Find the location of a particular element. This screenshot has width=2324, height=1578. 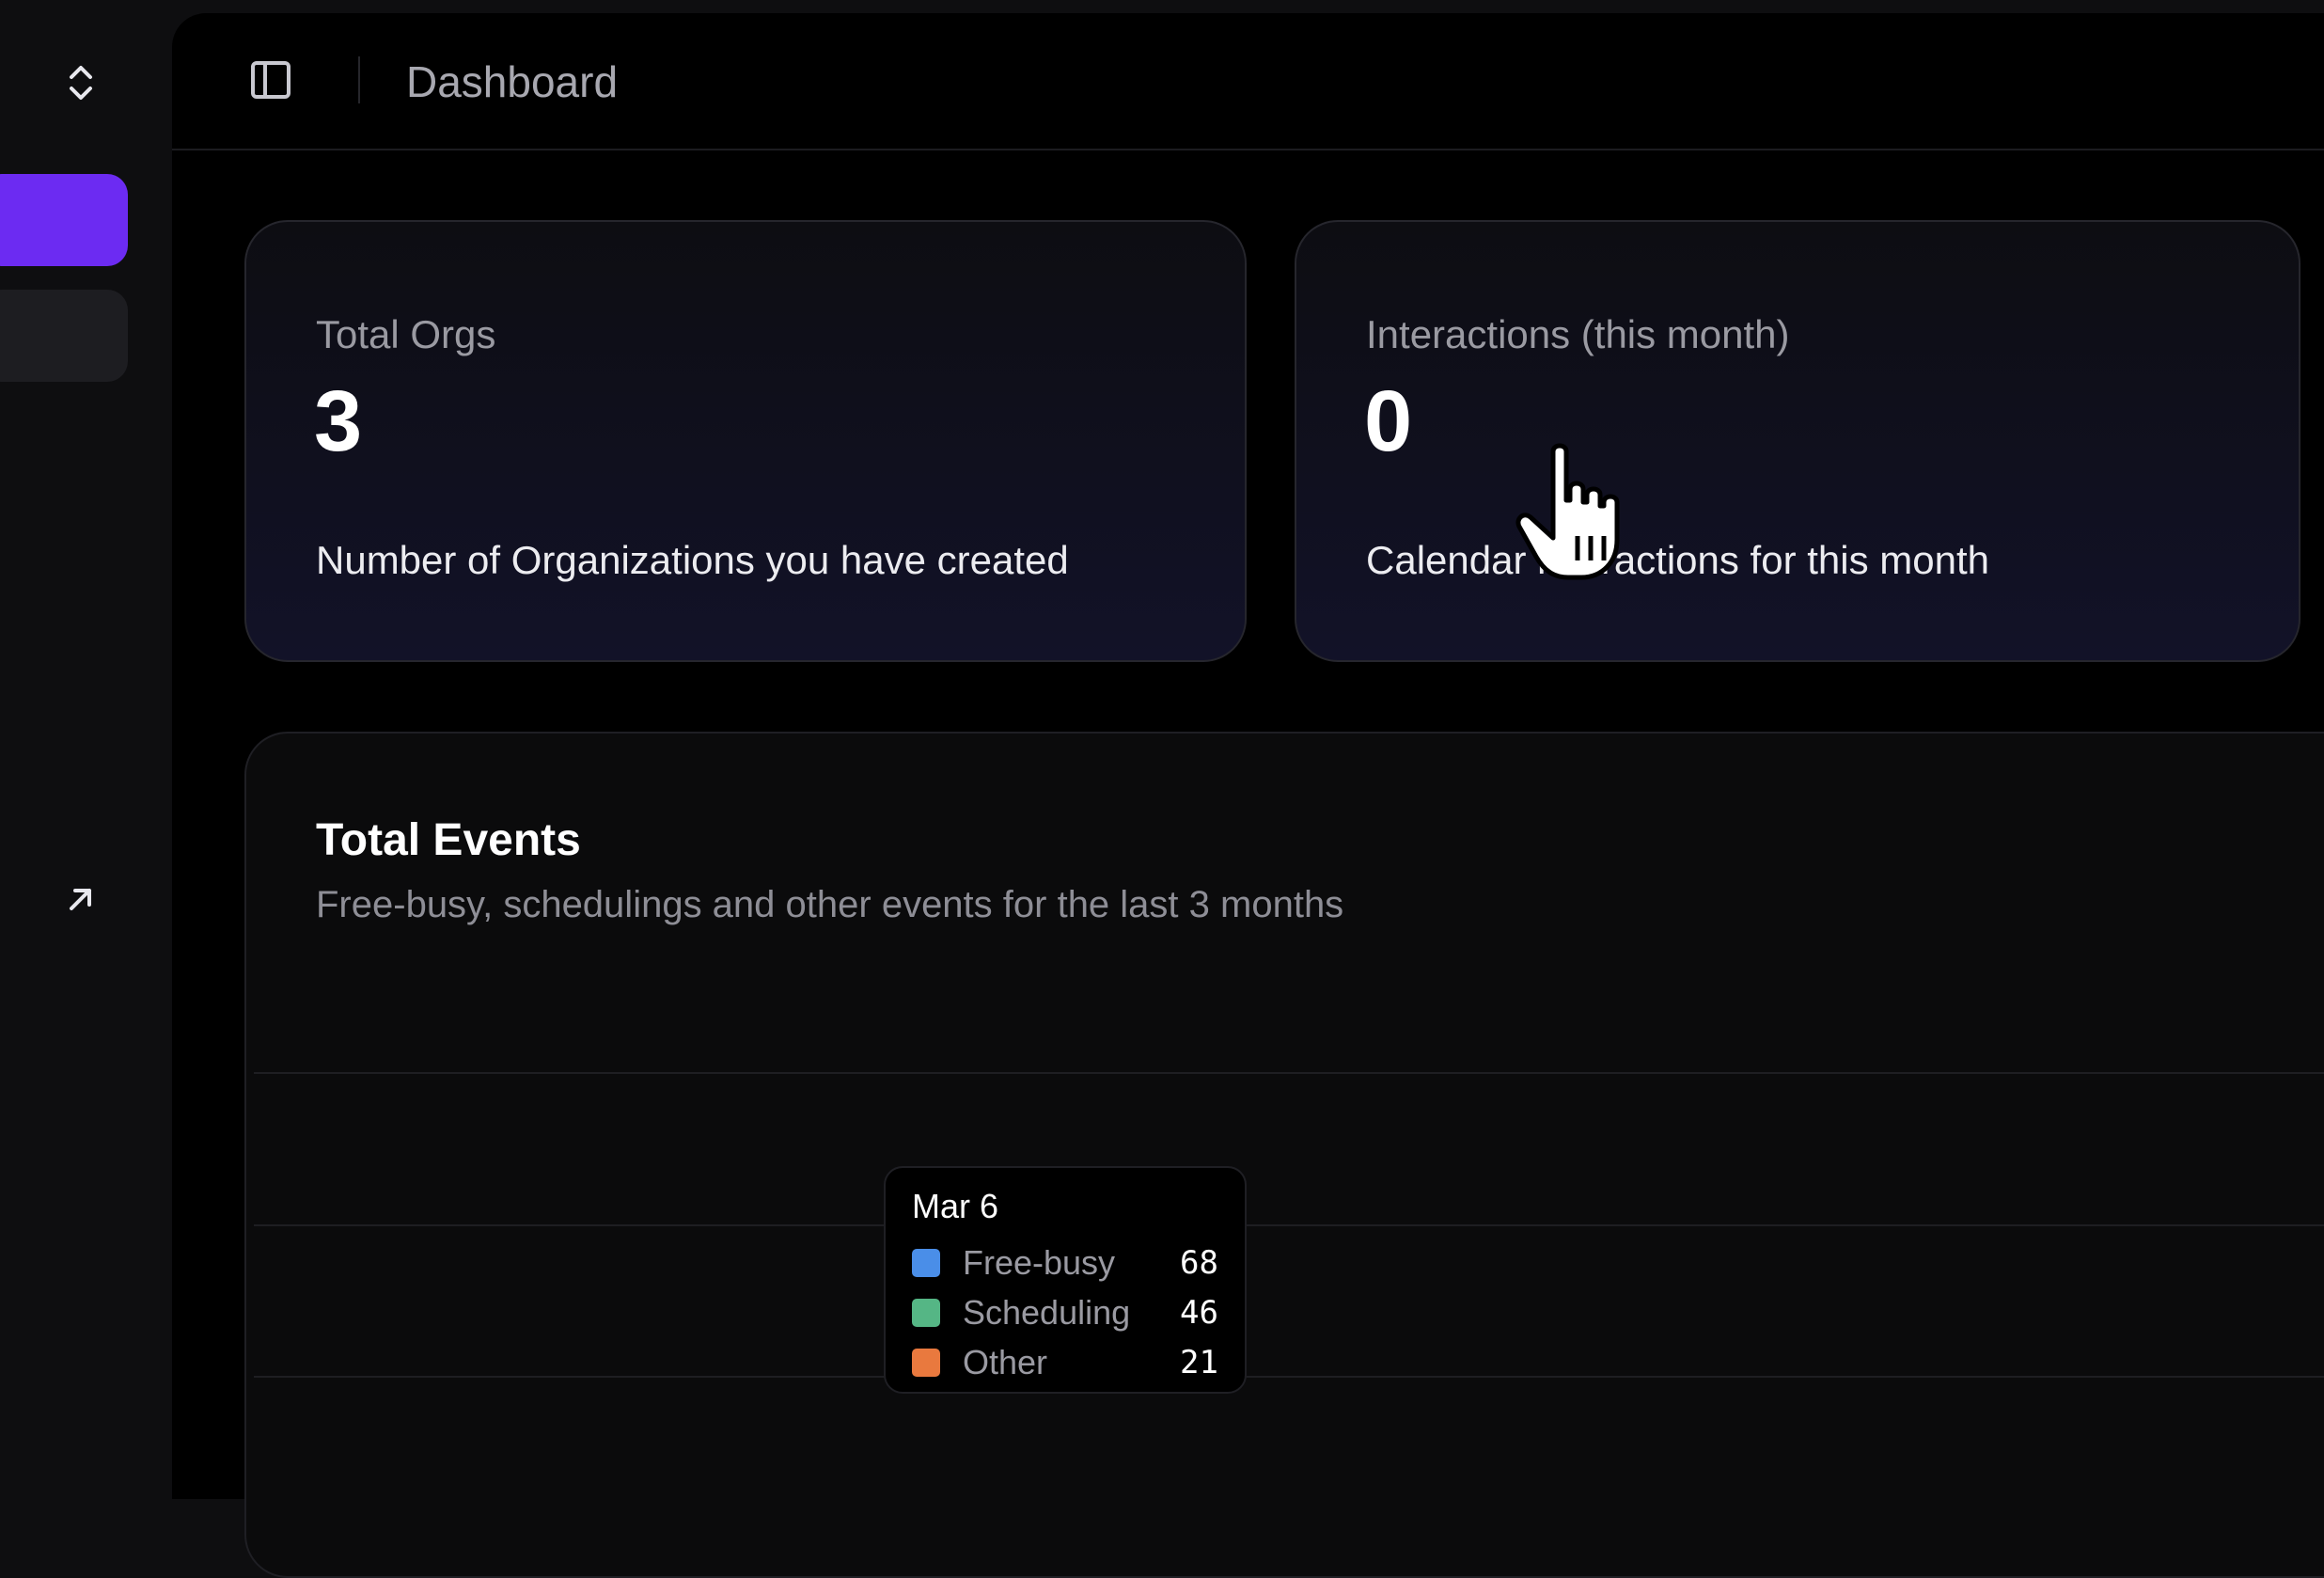

tooltip-row: Scheduling 46 is located at coordinates (1065, 1312).